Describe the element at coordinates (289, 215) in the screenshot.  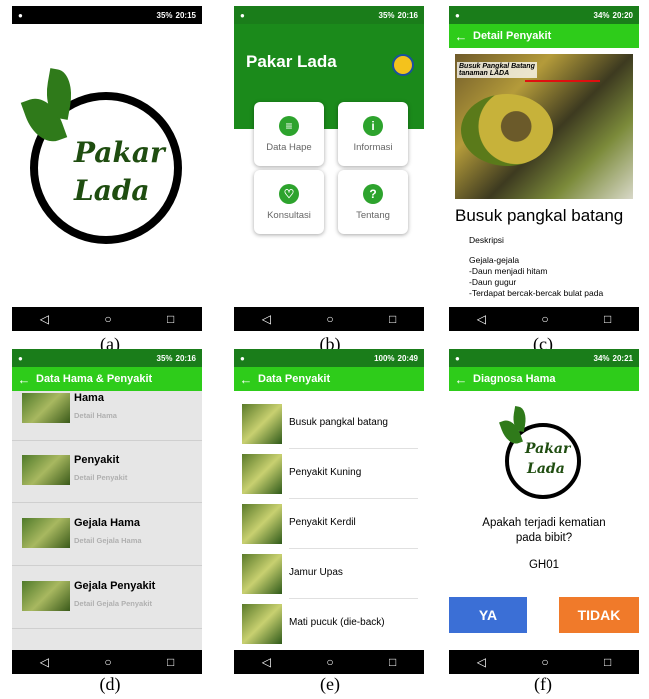
I see `card-label: Konsultasi` at that location.